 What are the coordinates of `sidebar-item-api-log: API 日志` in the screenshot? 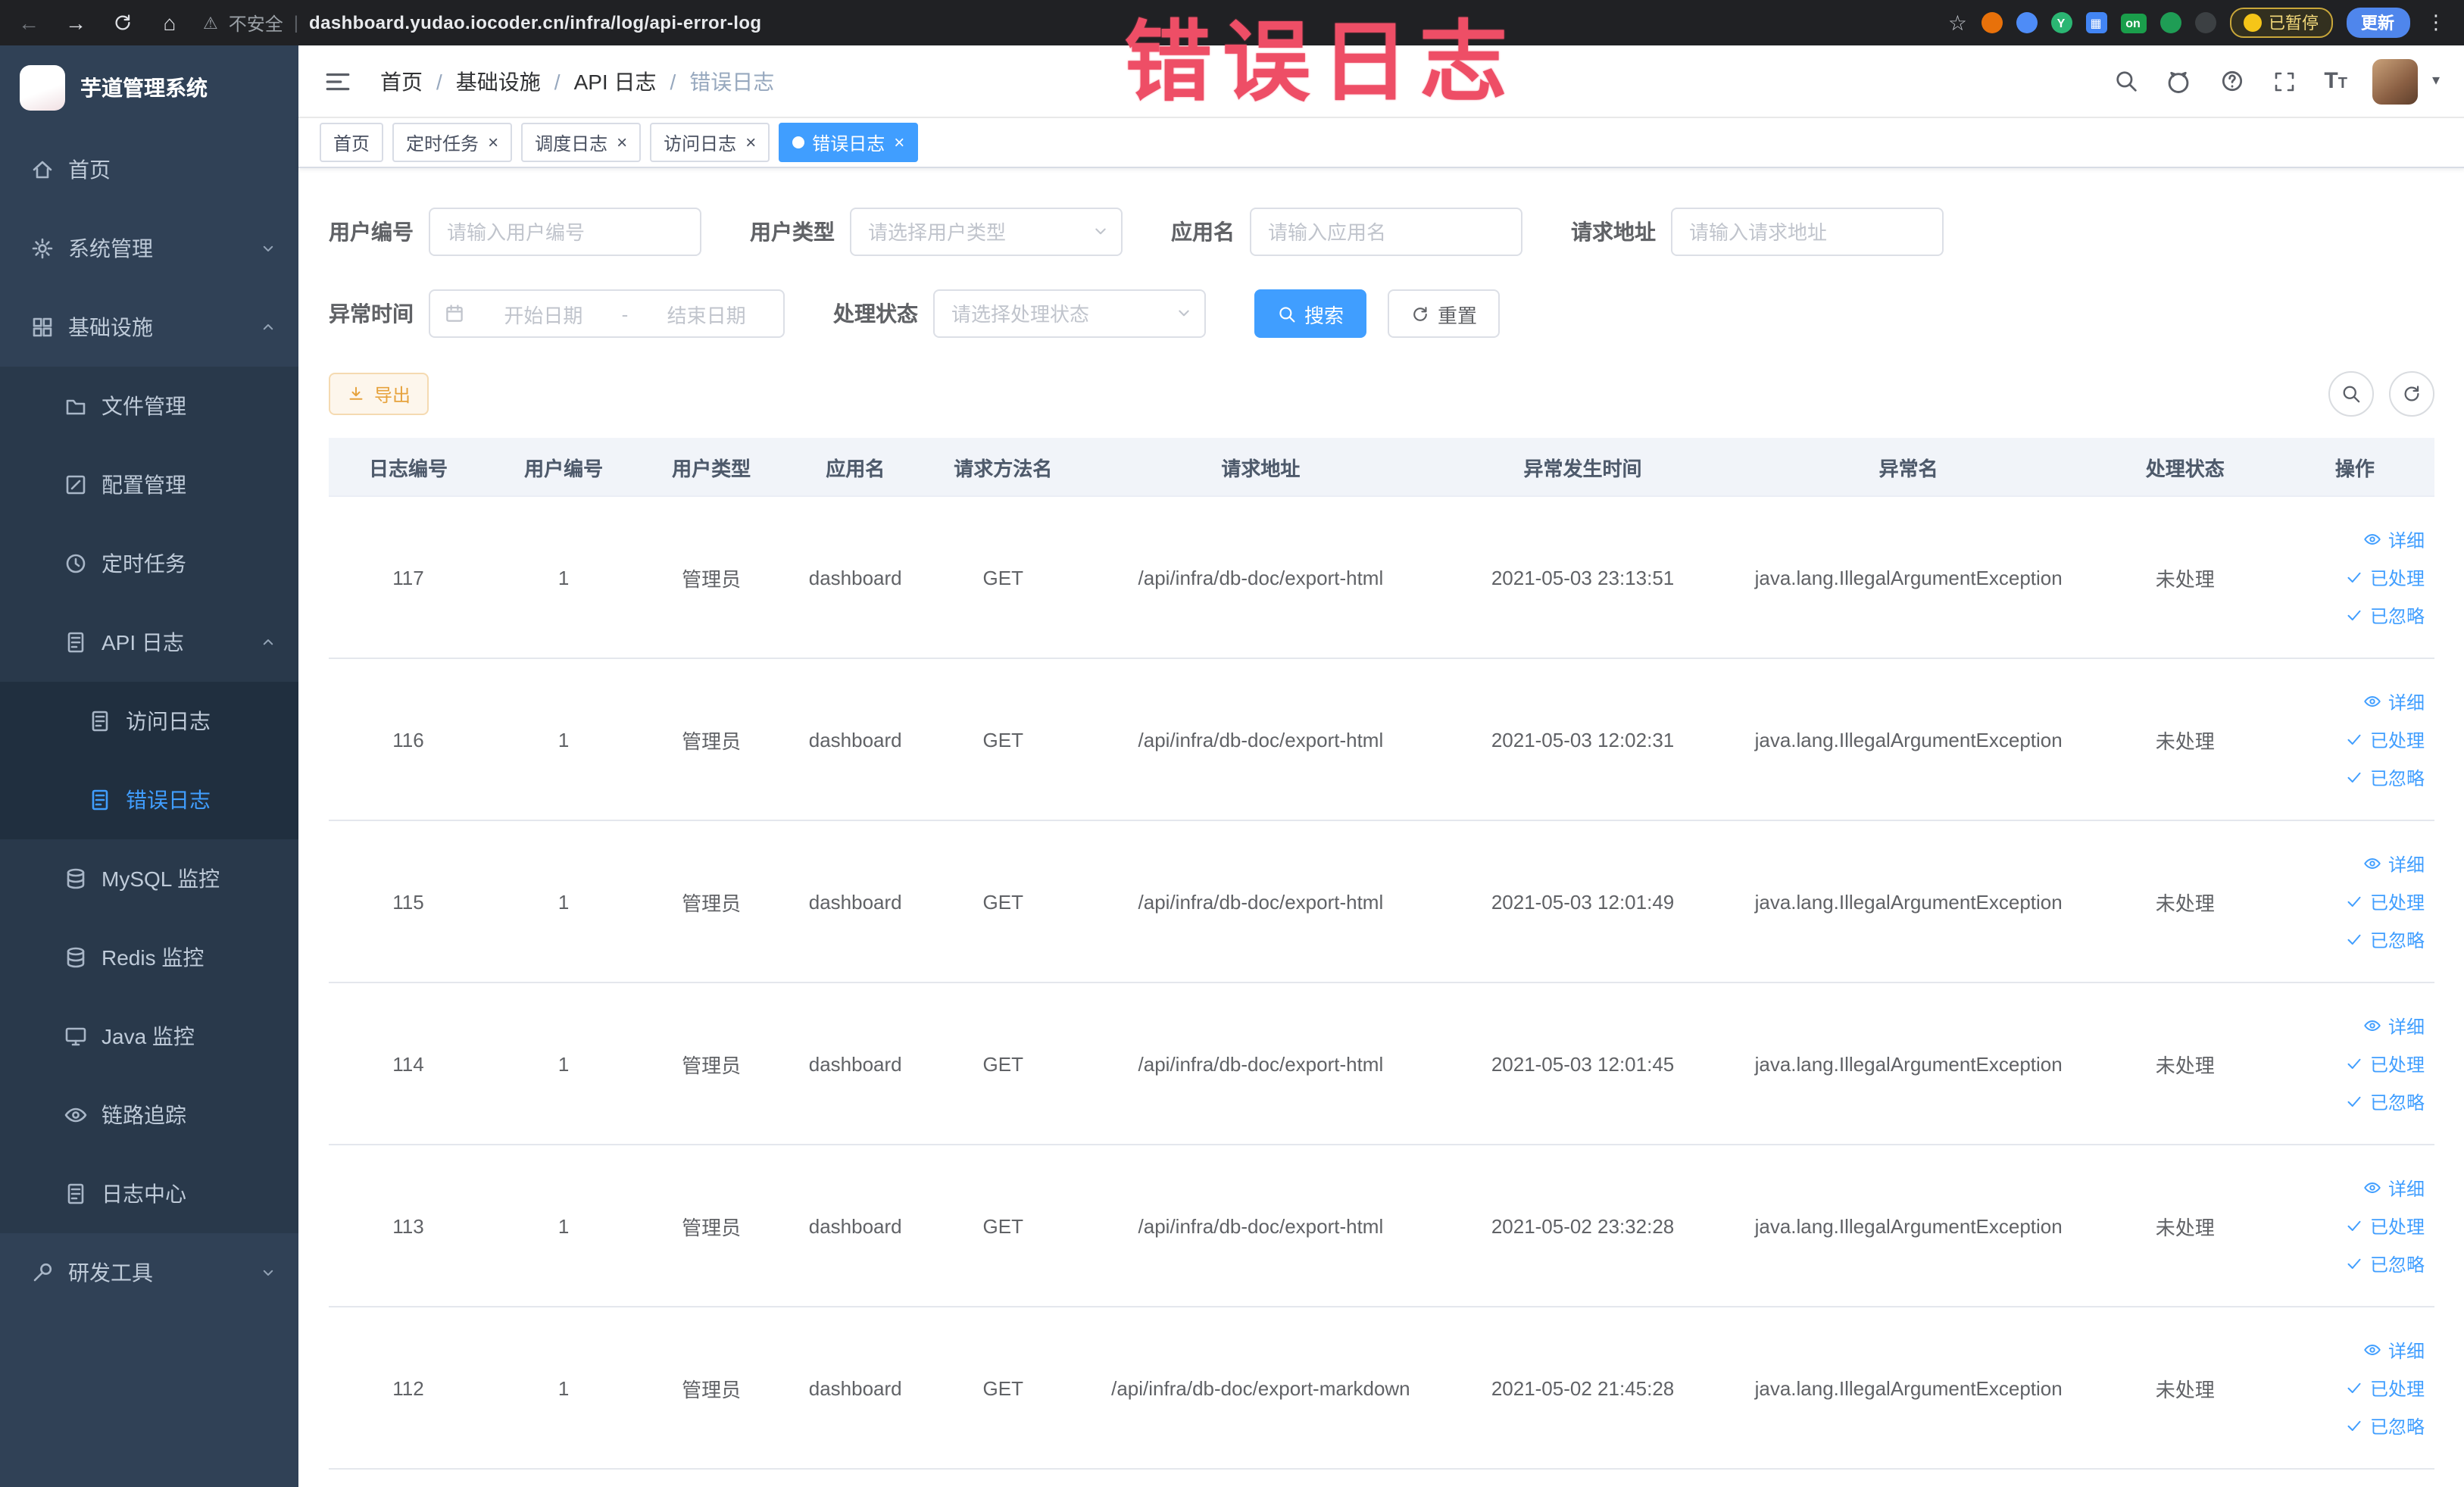 It's located at (149, 642).